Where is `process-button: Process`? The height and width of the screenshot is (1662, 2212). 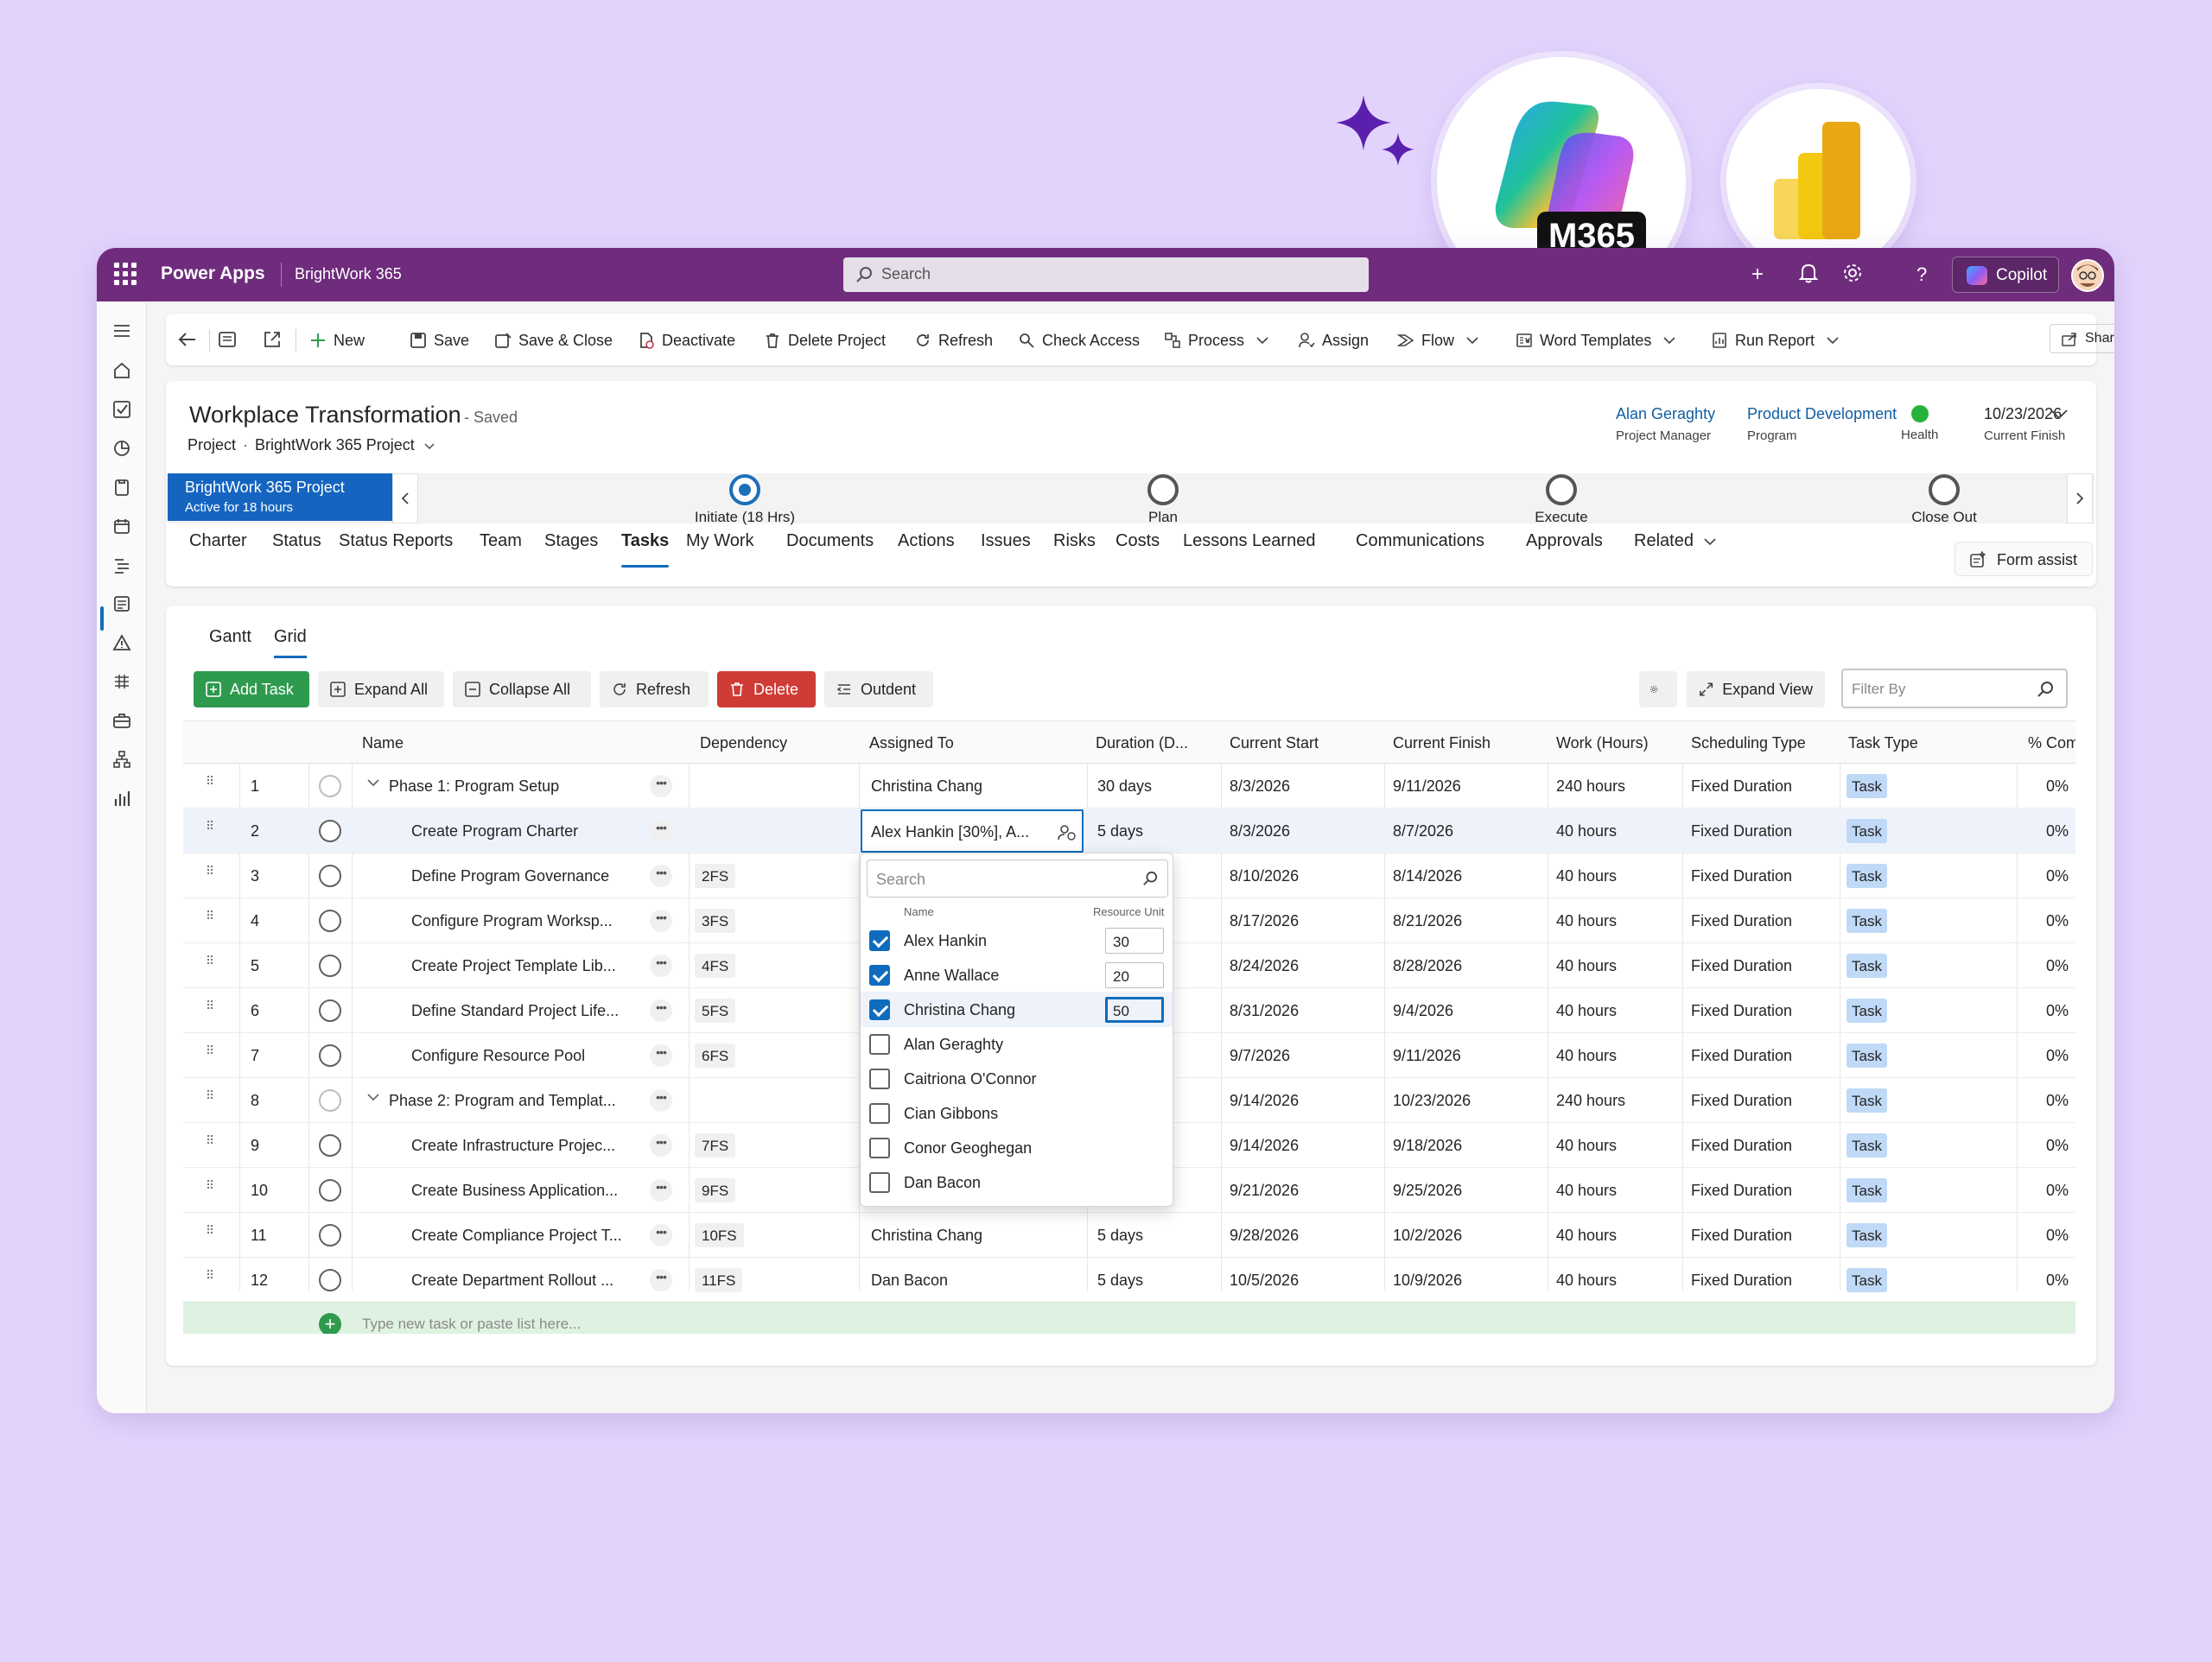
process-button: Process is located at coordinates (1216, 340).